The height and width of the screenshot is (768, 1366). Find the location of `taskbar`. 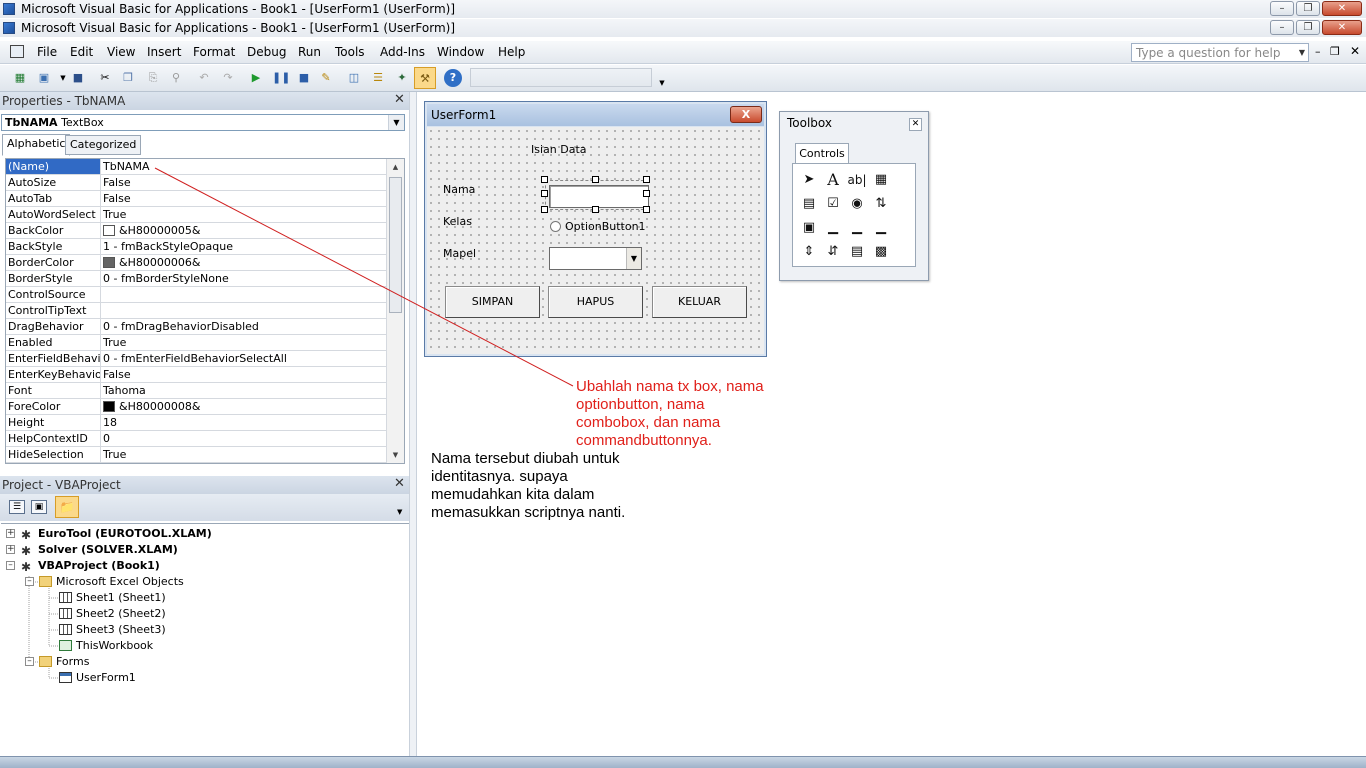

taskbar is located at coordinates (683, 762).